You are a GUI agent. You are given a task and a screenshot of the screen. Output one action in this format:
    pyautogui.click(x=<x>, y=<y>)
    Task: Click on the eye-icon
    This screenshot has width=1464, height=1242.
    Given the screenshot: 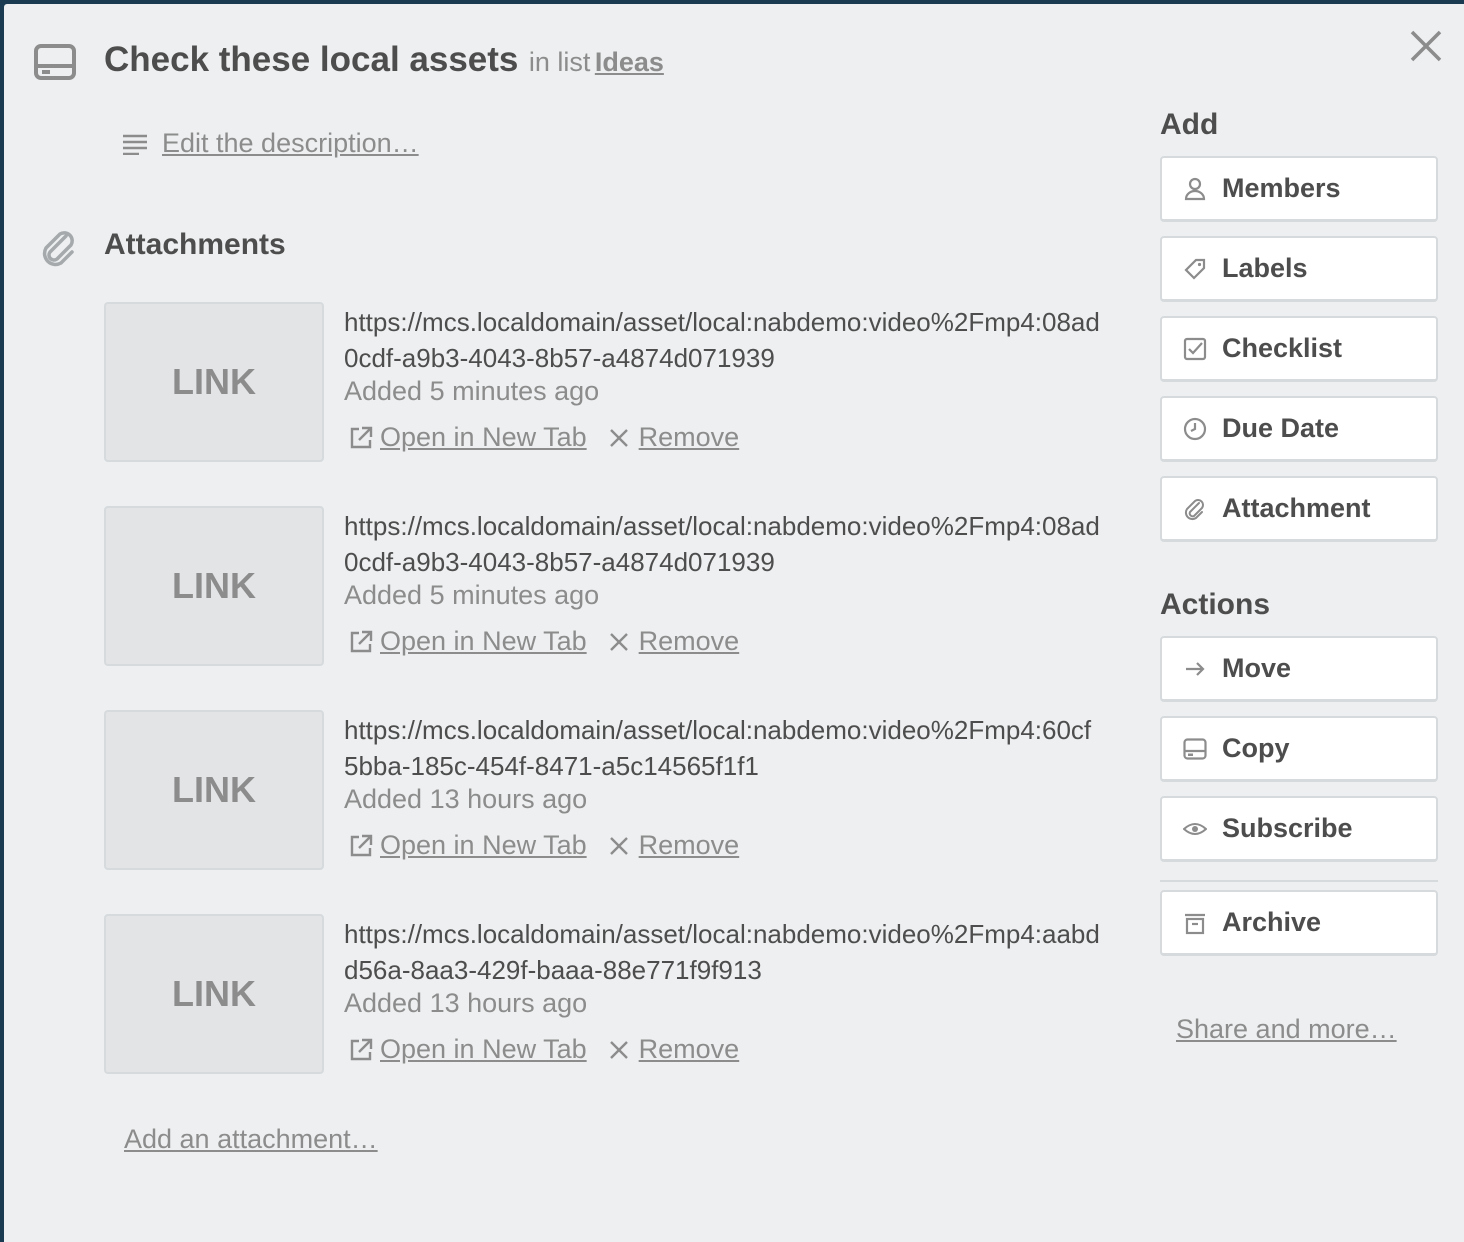 What is the action you would take?
    pyautogui.click(x=1195, y=829)
    